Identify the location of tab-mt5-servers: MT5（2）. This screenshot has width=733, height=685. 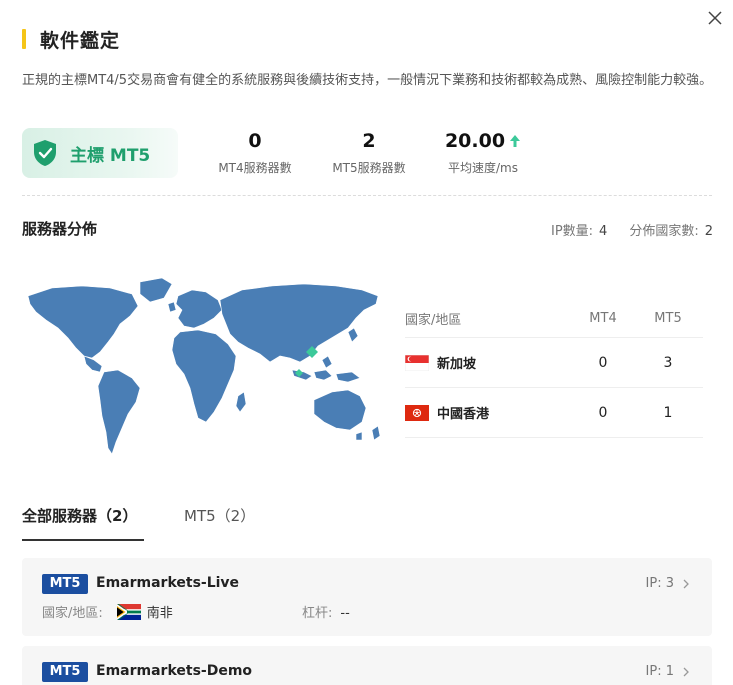
(219, 523).